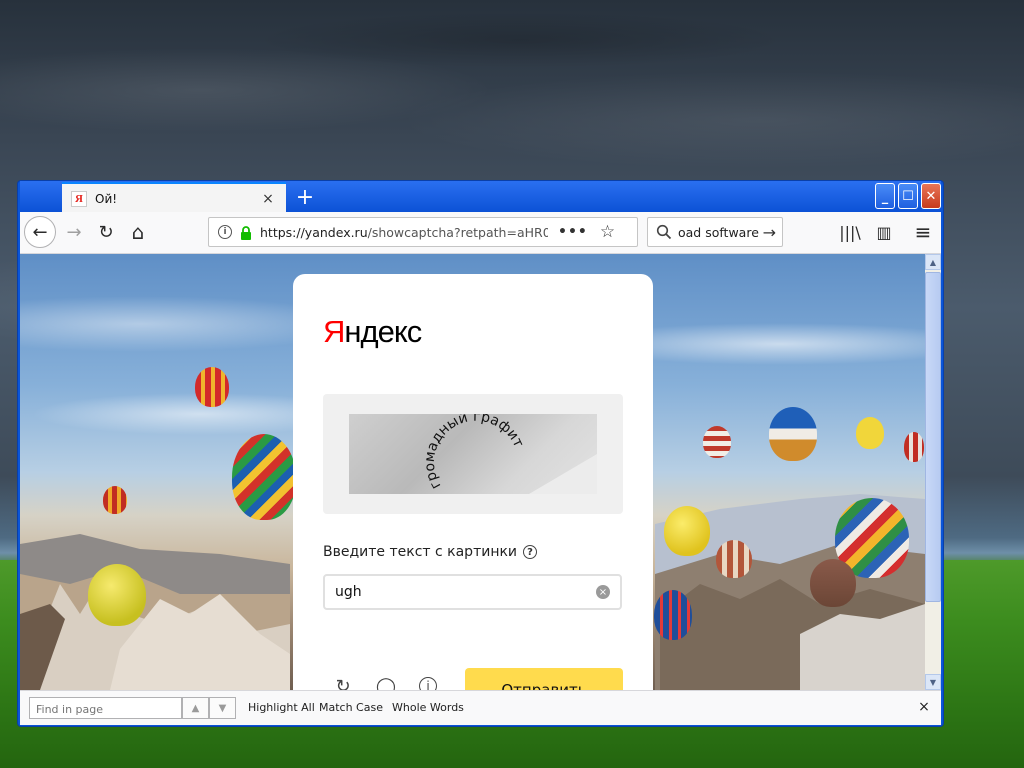 The image size is (1024, 768). I want to click on page-actions-icon: •••, so click(573, 232).